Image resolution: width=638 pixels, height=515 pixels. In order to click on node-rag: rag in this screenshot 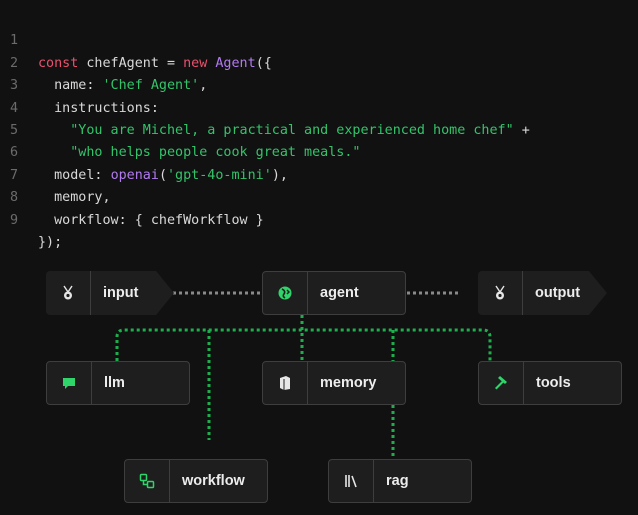, I will do `click(400, 481)`.